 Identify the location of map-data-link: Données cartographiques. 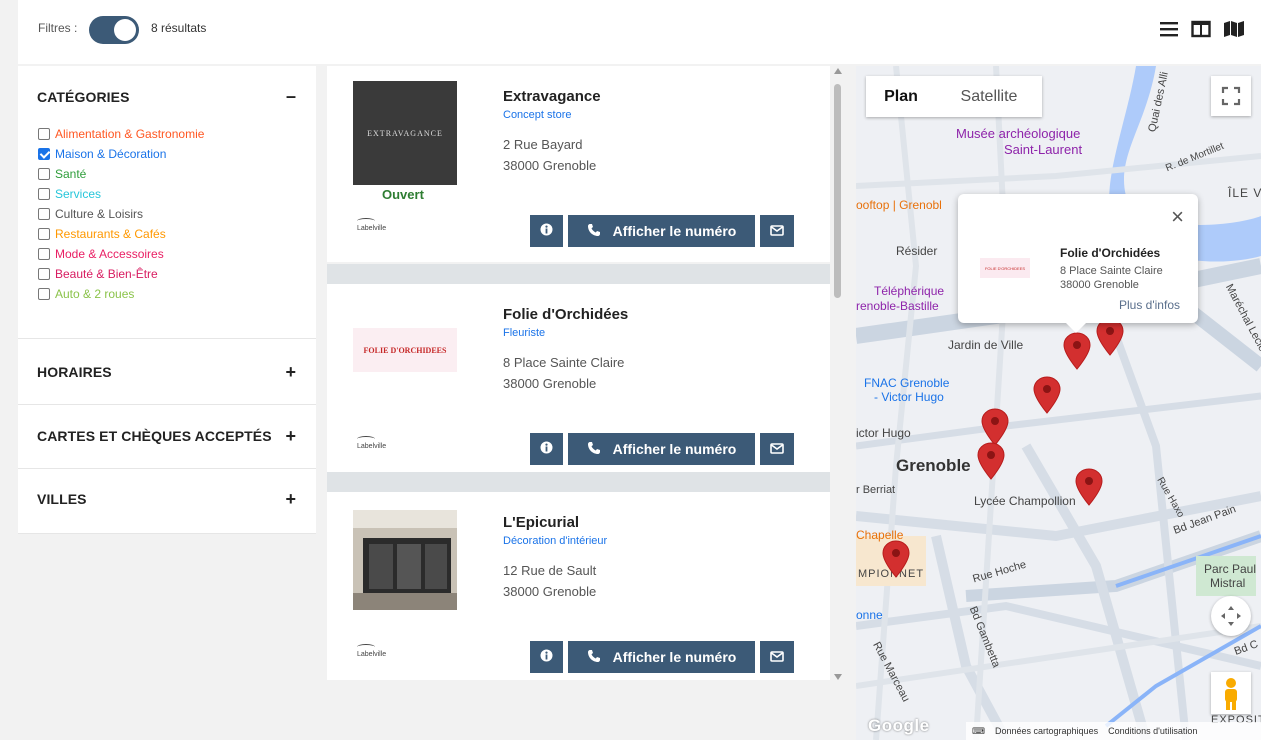
(1046, 731).